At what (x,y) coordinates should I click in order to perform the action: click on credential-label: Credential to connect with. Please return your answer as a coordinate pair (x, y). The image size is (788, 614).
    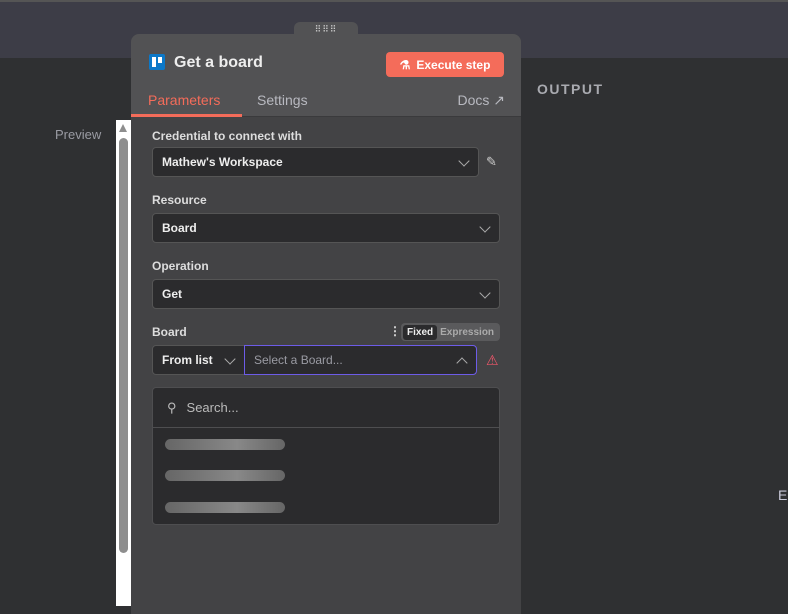
    Looking at the image, I should click on (227, 136).